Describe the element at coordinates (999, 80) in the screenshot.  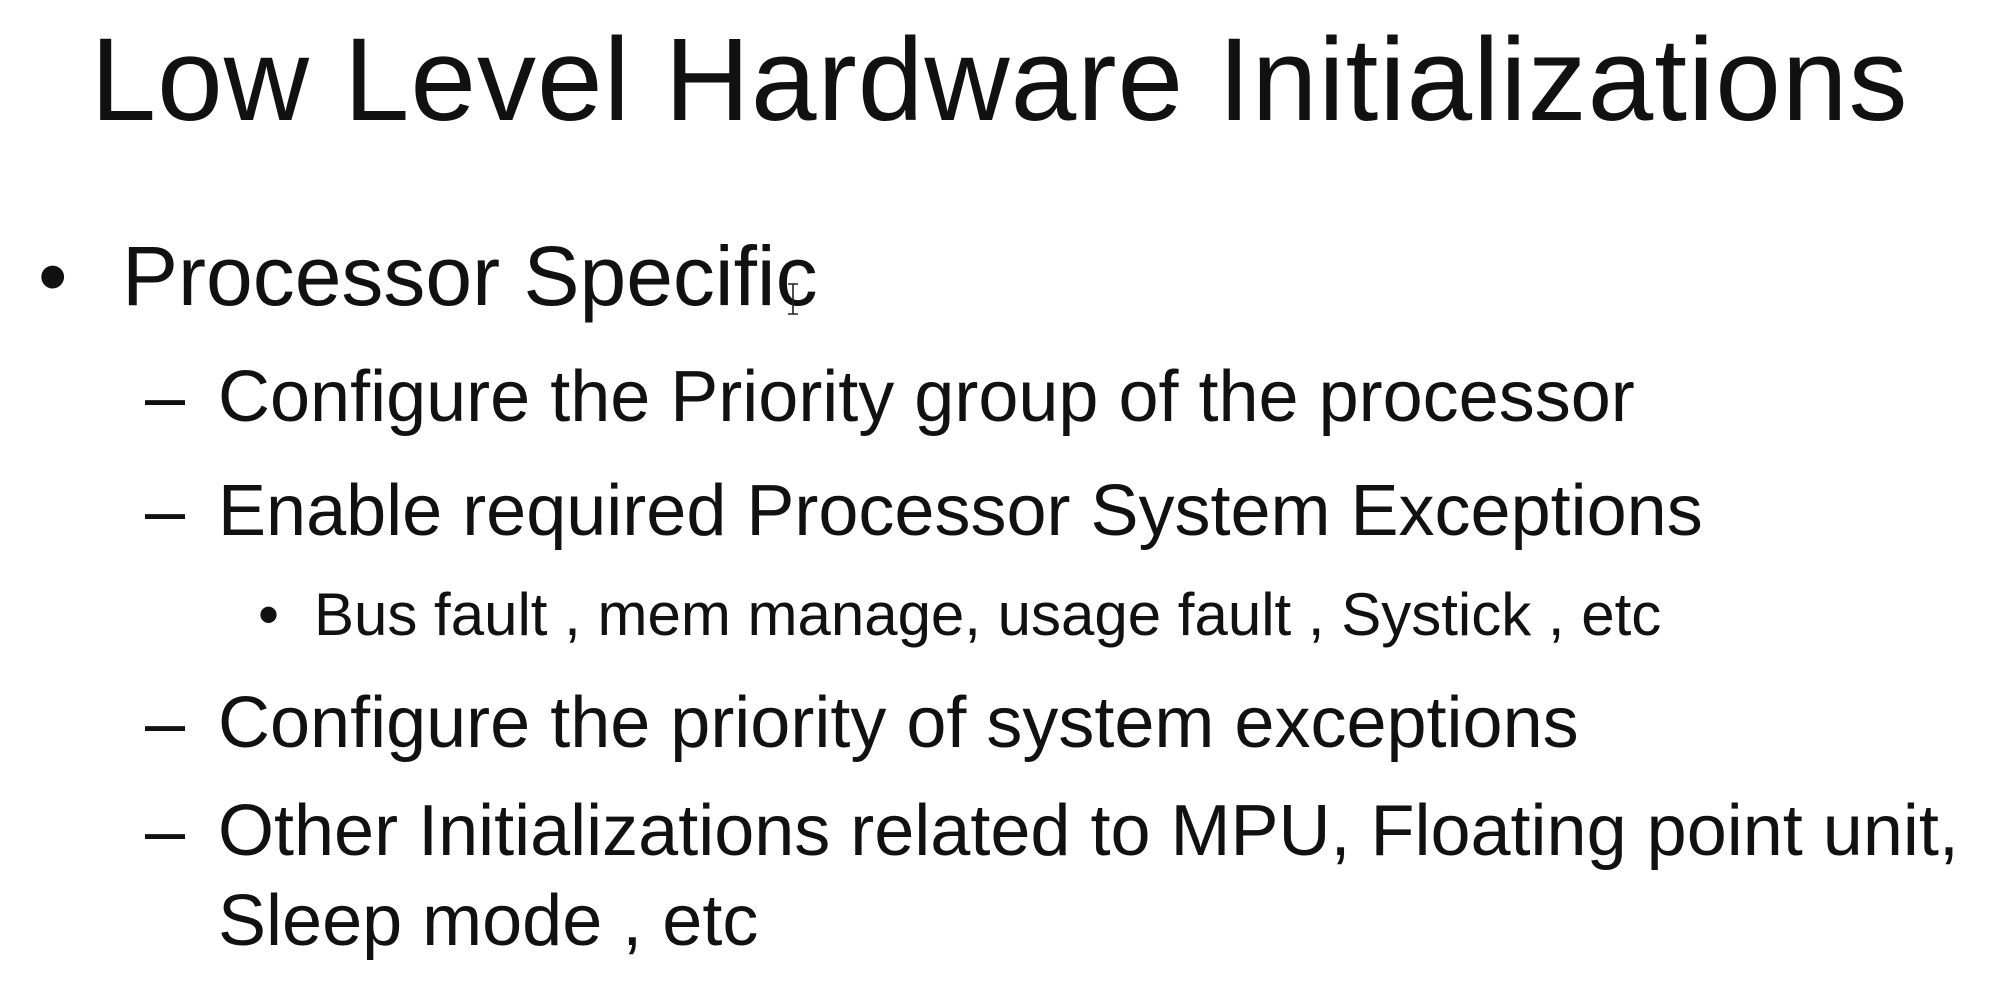
I see `slide-title: Low Level Hardware Initializations` at that location.